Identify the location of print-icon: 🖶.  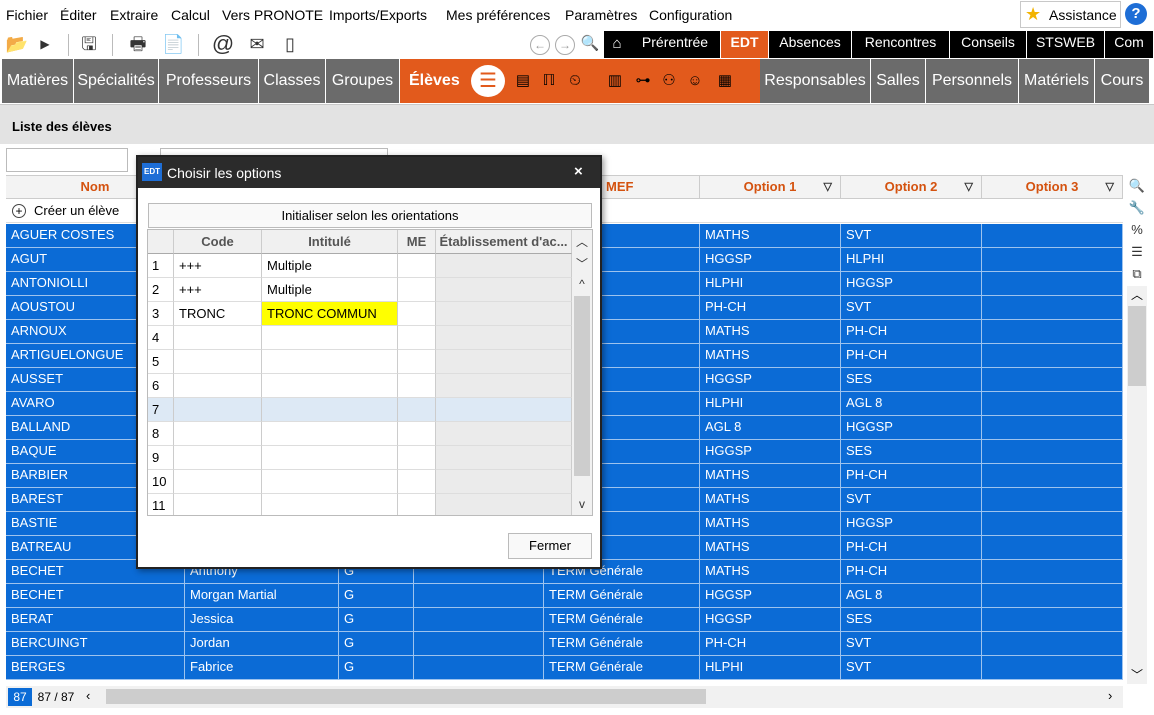
(138, 44).